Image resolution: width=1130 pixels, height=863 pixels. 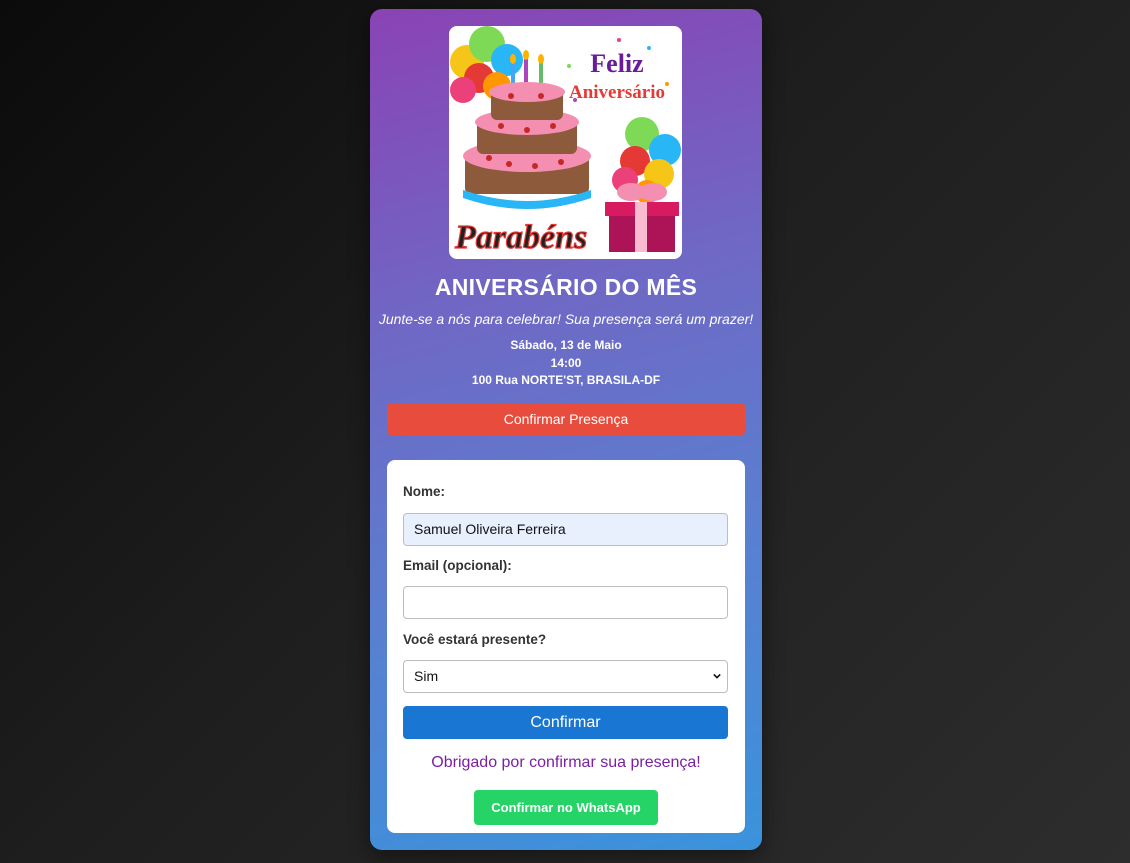 I want to click on name-input: Samuel Oliveira Ferreira, so click(x=565, y=529).